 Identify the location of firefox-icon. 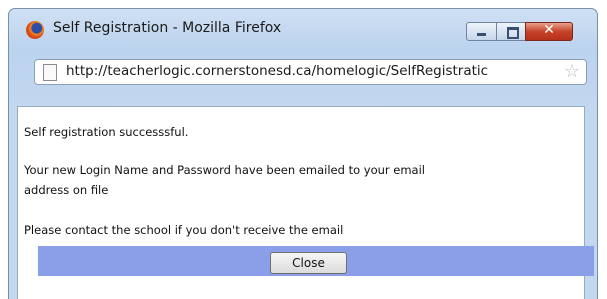
(35, 30).